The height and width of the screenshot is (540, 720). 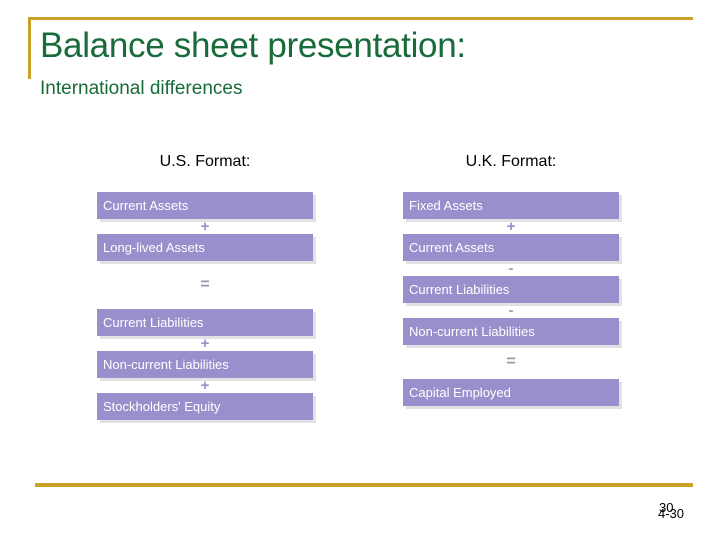 I want to click on balance-bar: Capital Employed, so click(x=511, y=392).